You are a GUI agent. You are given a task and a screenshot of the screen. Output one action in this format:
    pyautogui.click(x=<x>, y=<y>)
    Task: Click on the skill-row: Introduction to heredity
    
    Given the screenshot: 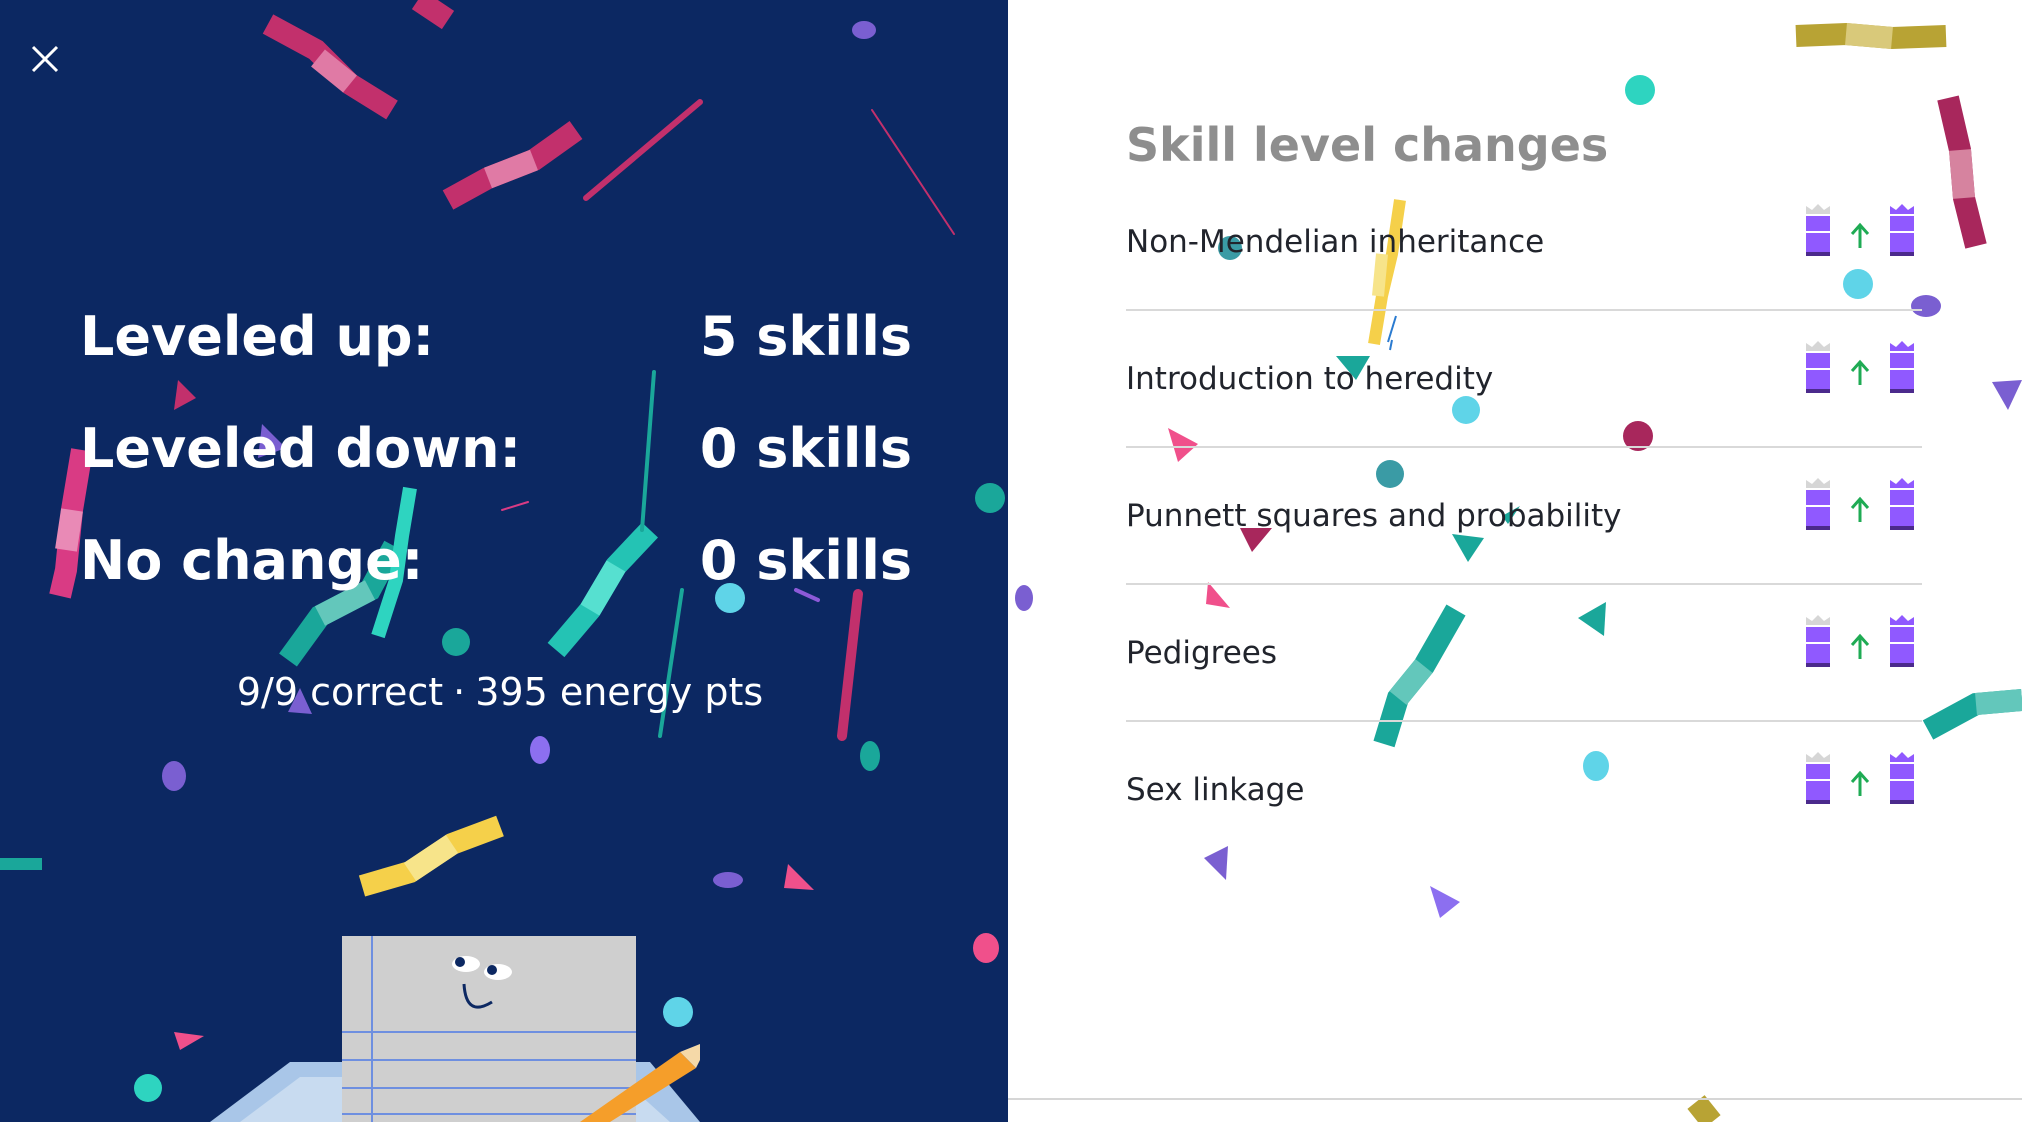 What is the action you would take?
    pyautogui.click(x=1524, y=379)
    